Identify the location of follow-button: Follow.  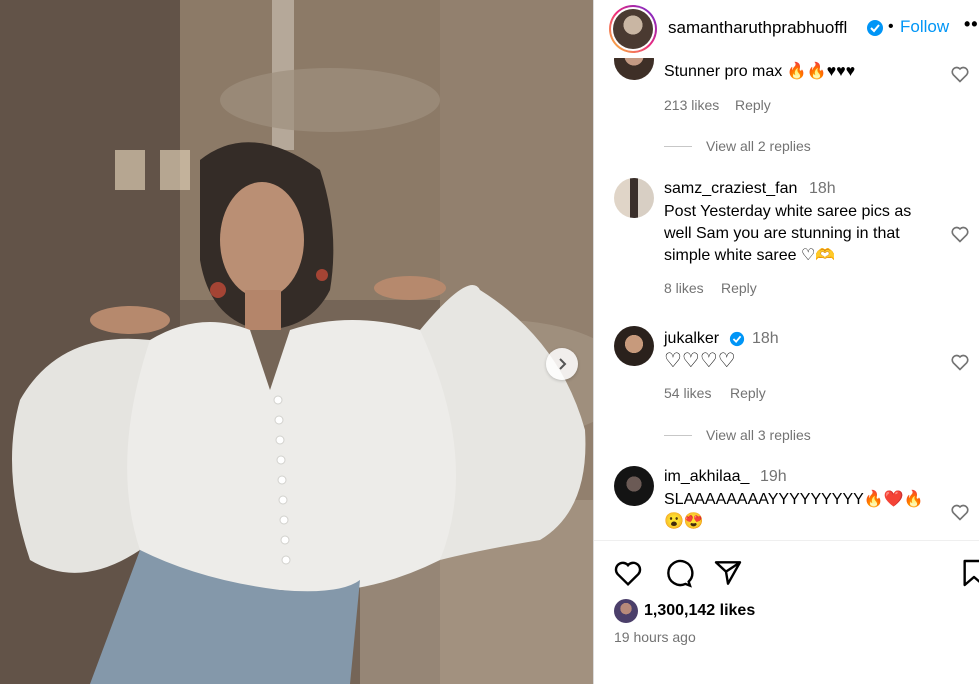
(924, 27).